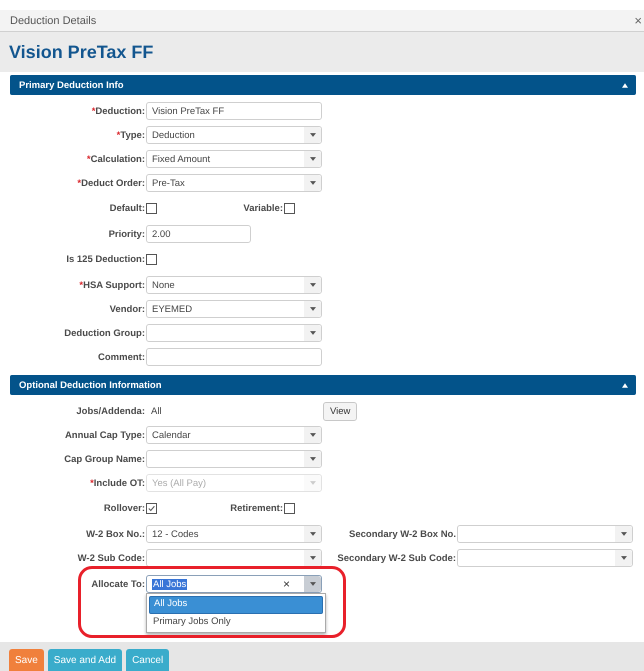 The image size is (644, 671). I want to click on section-title: Optional Deduction Information, so click(90, 385).